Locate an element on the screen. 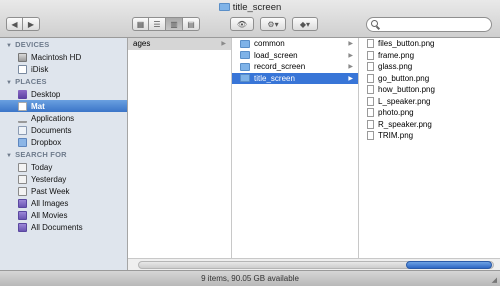 This screenshot has width=500, height=286. search-field is located at coordinates (429, 24).